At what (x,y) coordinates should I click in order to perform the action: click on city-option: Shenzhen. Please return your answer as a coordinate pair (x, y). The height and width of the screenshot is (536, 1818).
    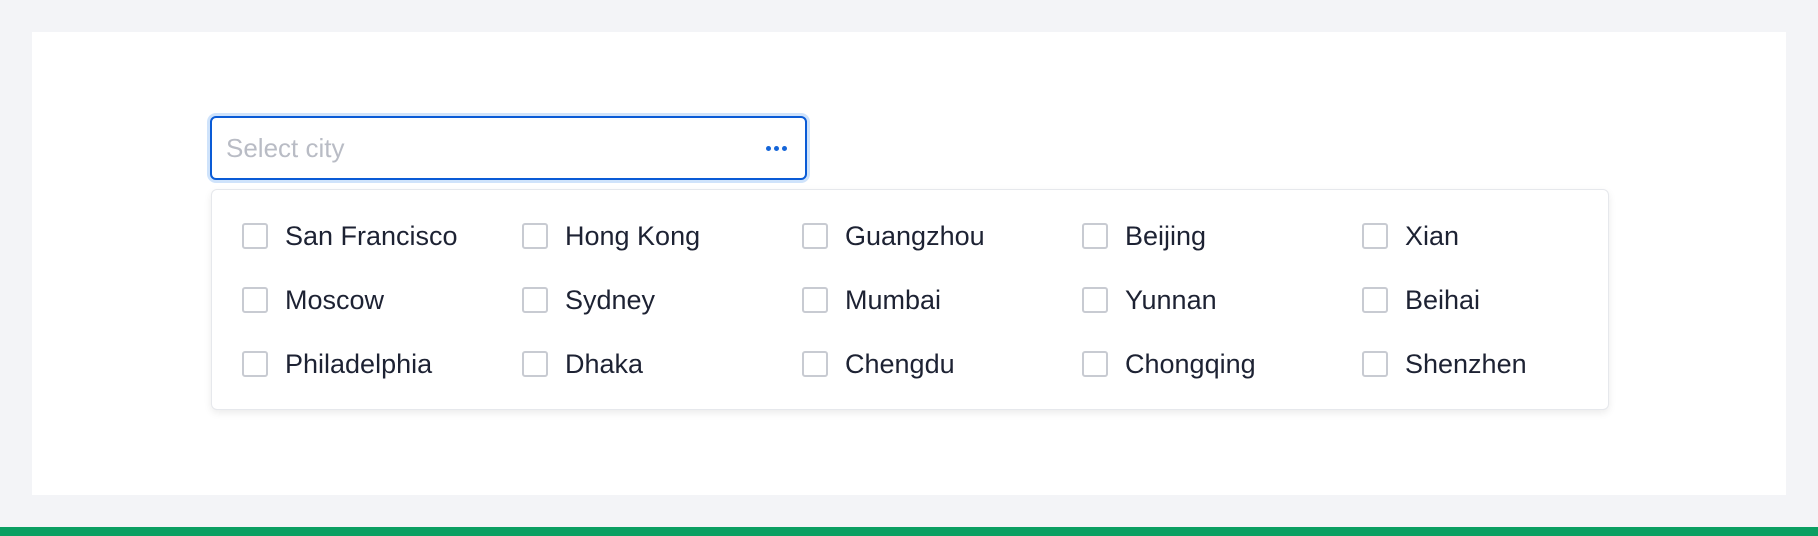
    Looking at the image, I should click on (1502, 364).